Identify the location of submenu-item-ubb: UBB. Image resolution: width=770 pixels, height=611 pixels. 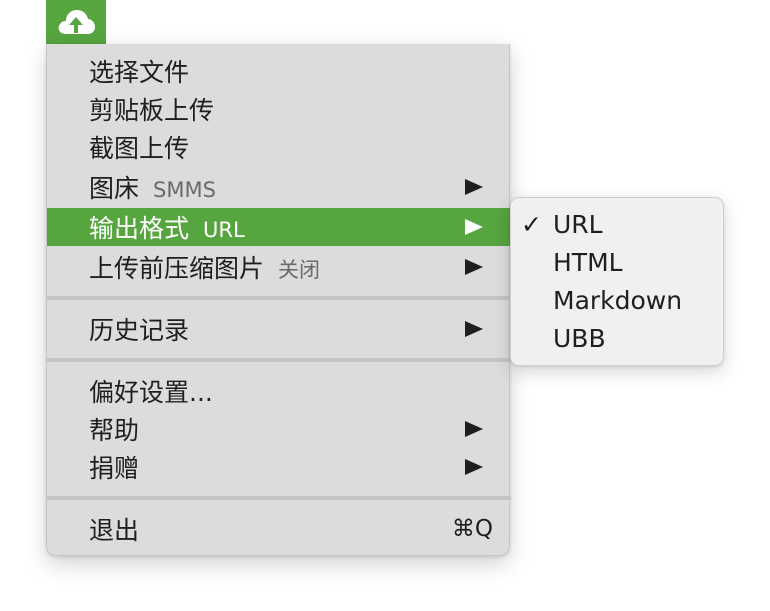
(617, 338).